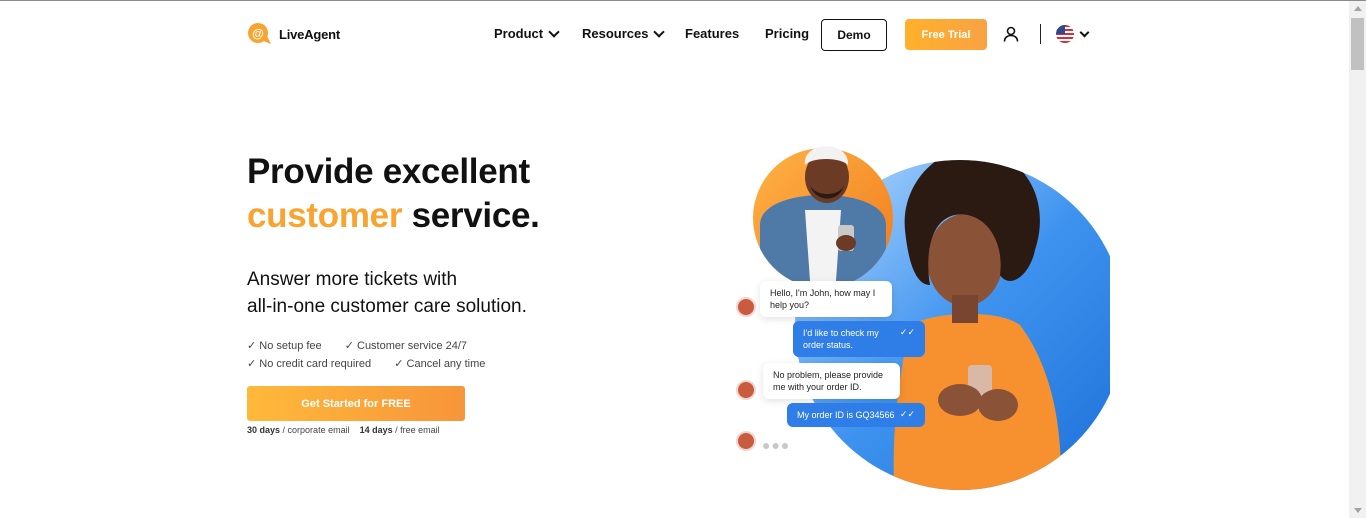 The width and height of the screenshot is (1366, 518). I want to click on check-item: ✓ No credit card required, so click(309, 364).